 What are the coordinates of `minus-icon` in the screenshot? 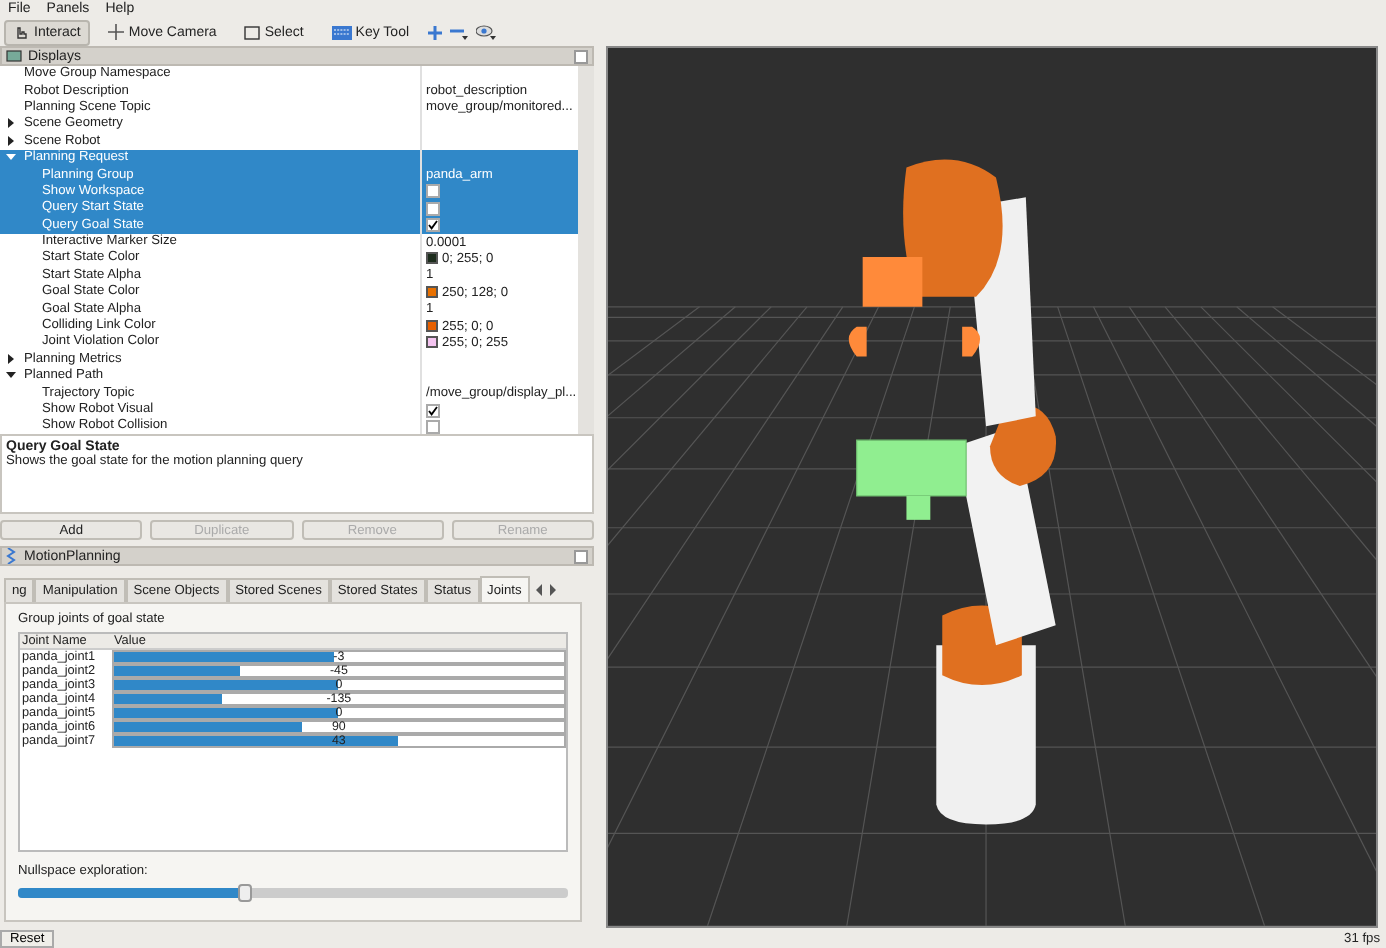 It's located at (458, 32).